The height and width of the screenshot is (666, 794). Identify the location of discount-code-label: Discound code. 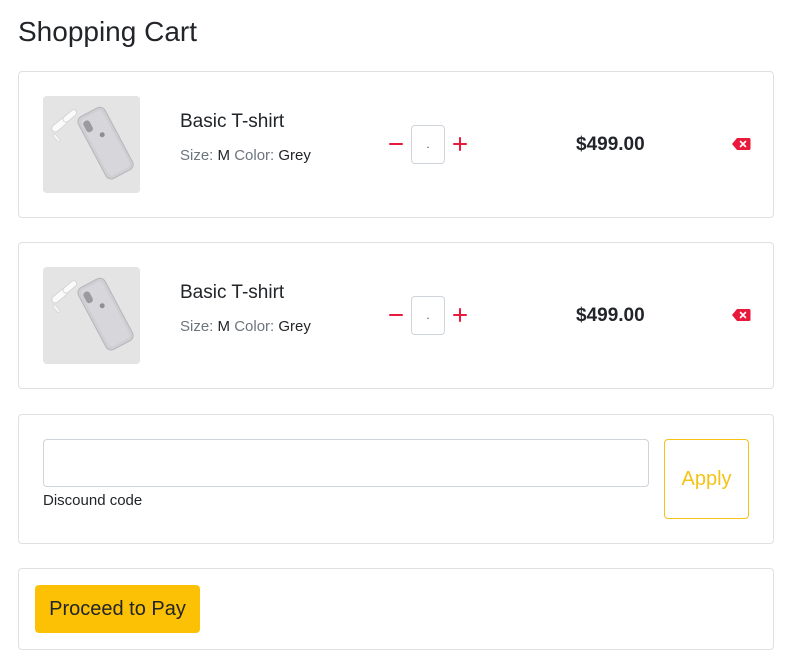
(93, 500).